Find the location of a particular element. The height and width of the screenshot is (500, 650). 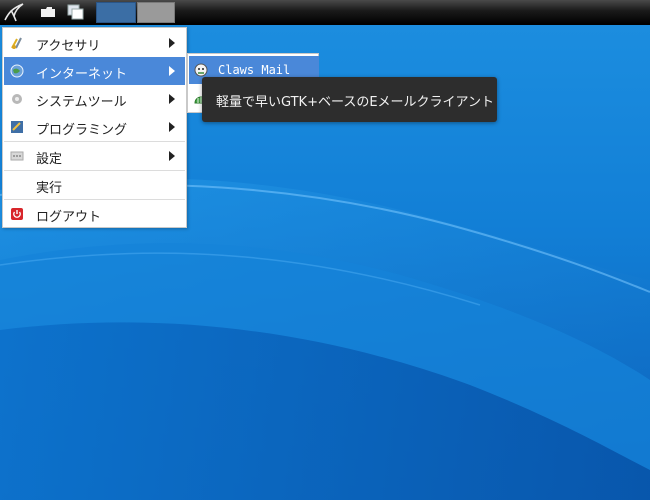

settings-icon is located at coordinates (17, 156).